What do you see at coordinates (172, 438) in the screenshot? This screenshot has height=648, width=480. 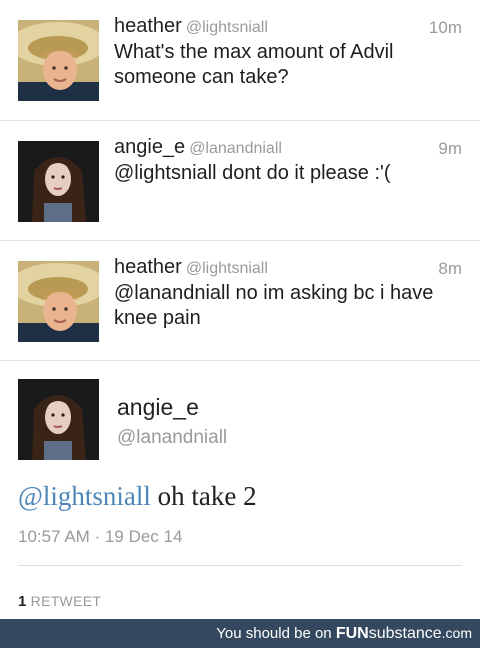 I see `detail-author-handle: @lanandniall` at bounding box center [172, 438].